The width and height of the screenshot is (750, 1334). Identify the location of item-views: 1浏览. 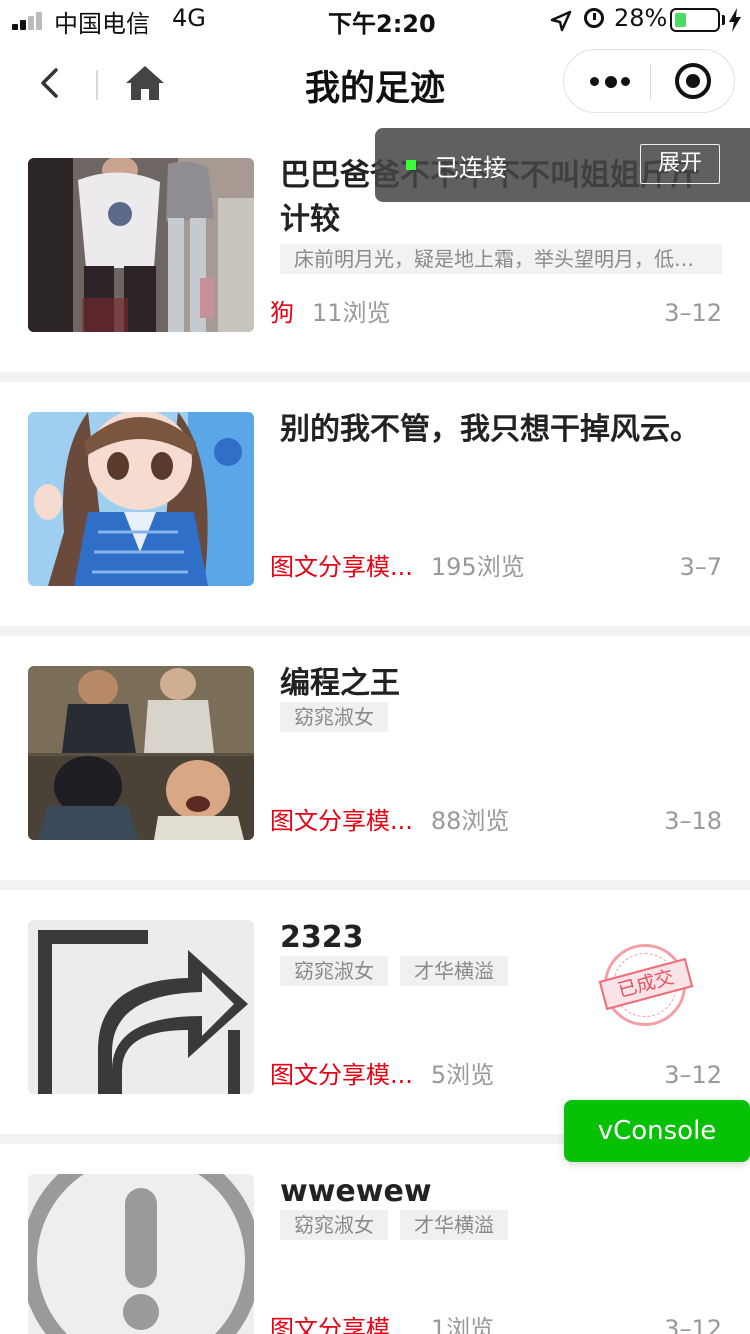
(462, 1324).